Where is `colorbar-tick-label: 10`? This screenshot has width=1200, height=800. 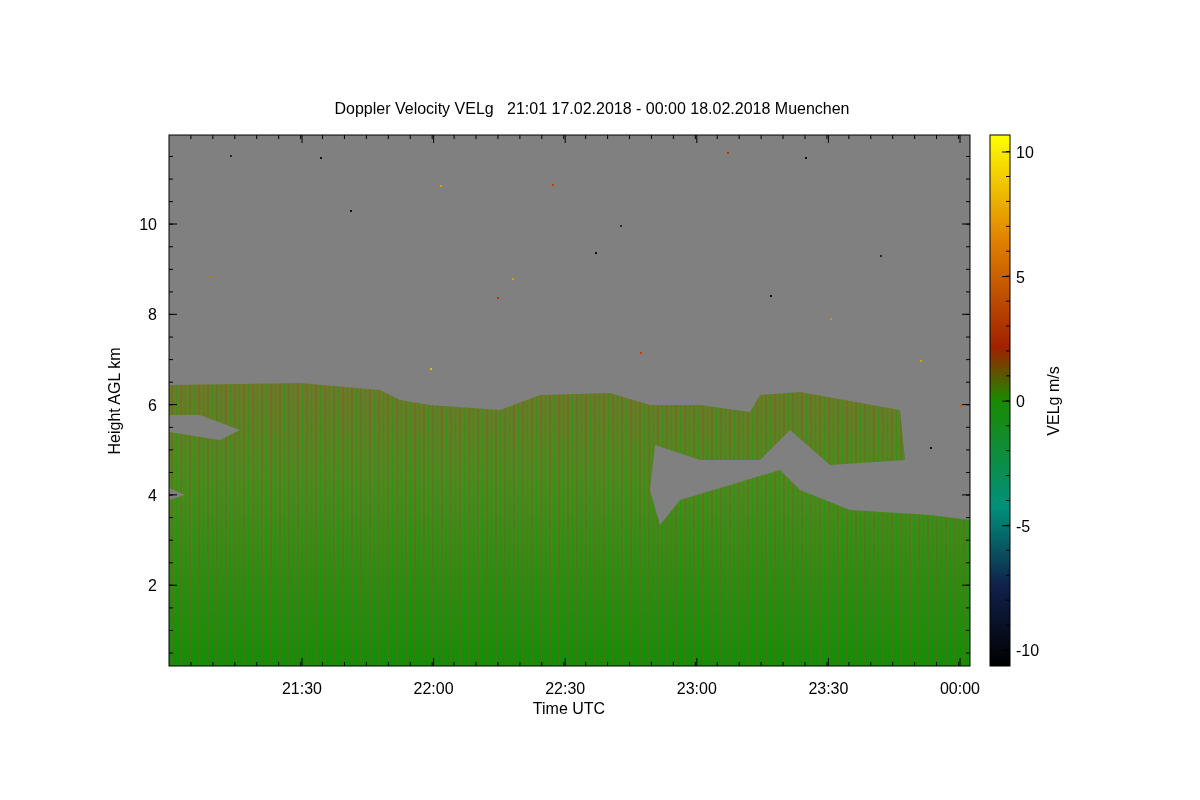 colorbar-tick-label: 10 is located at coordinates (1025, 152).